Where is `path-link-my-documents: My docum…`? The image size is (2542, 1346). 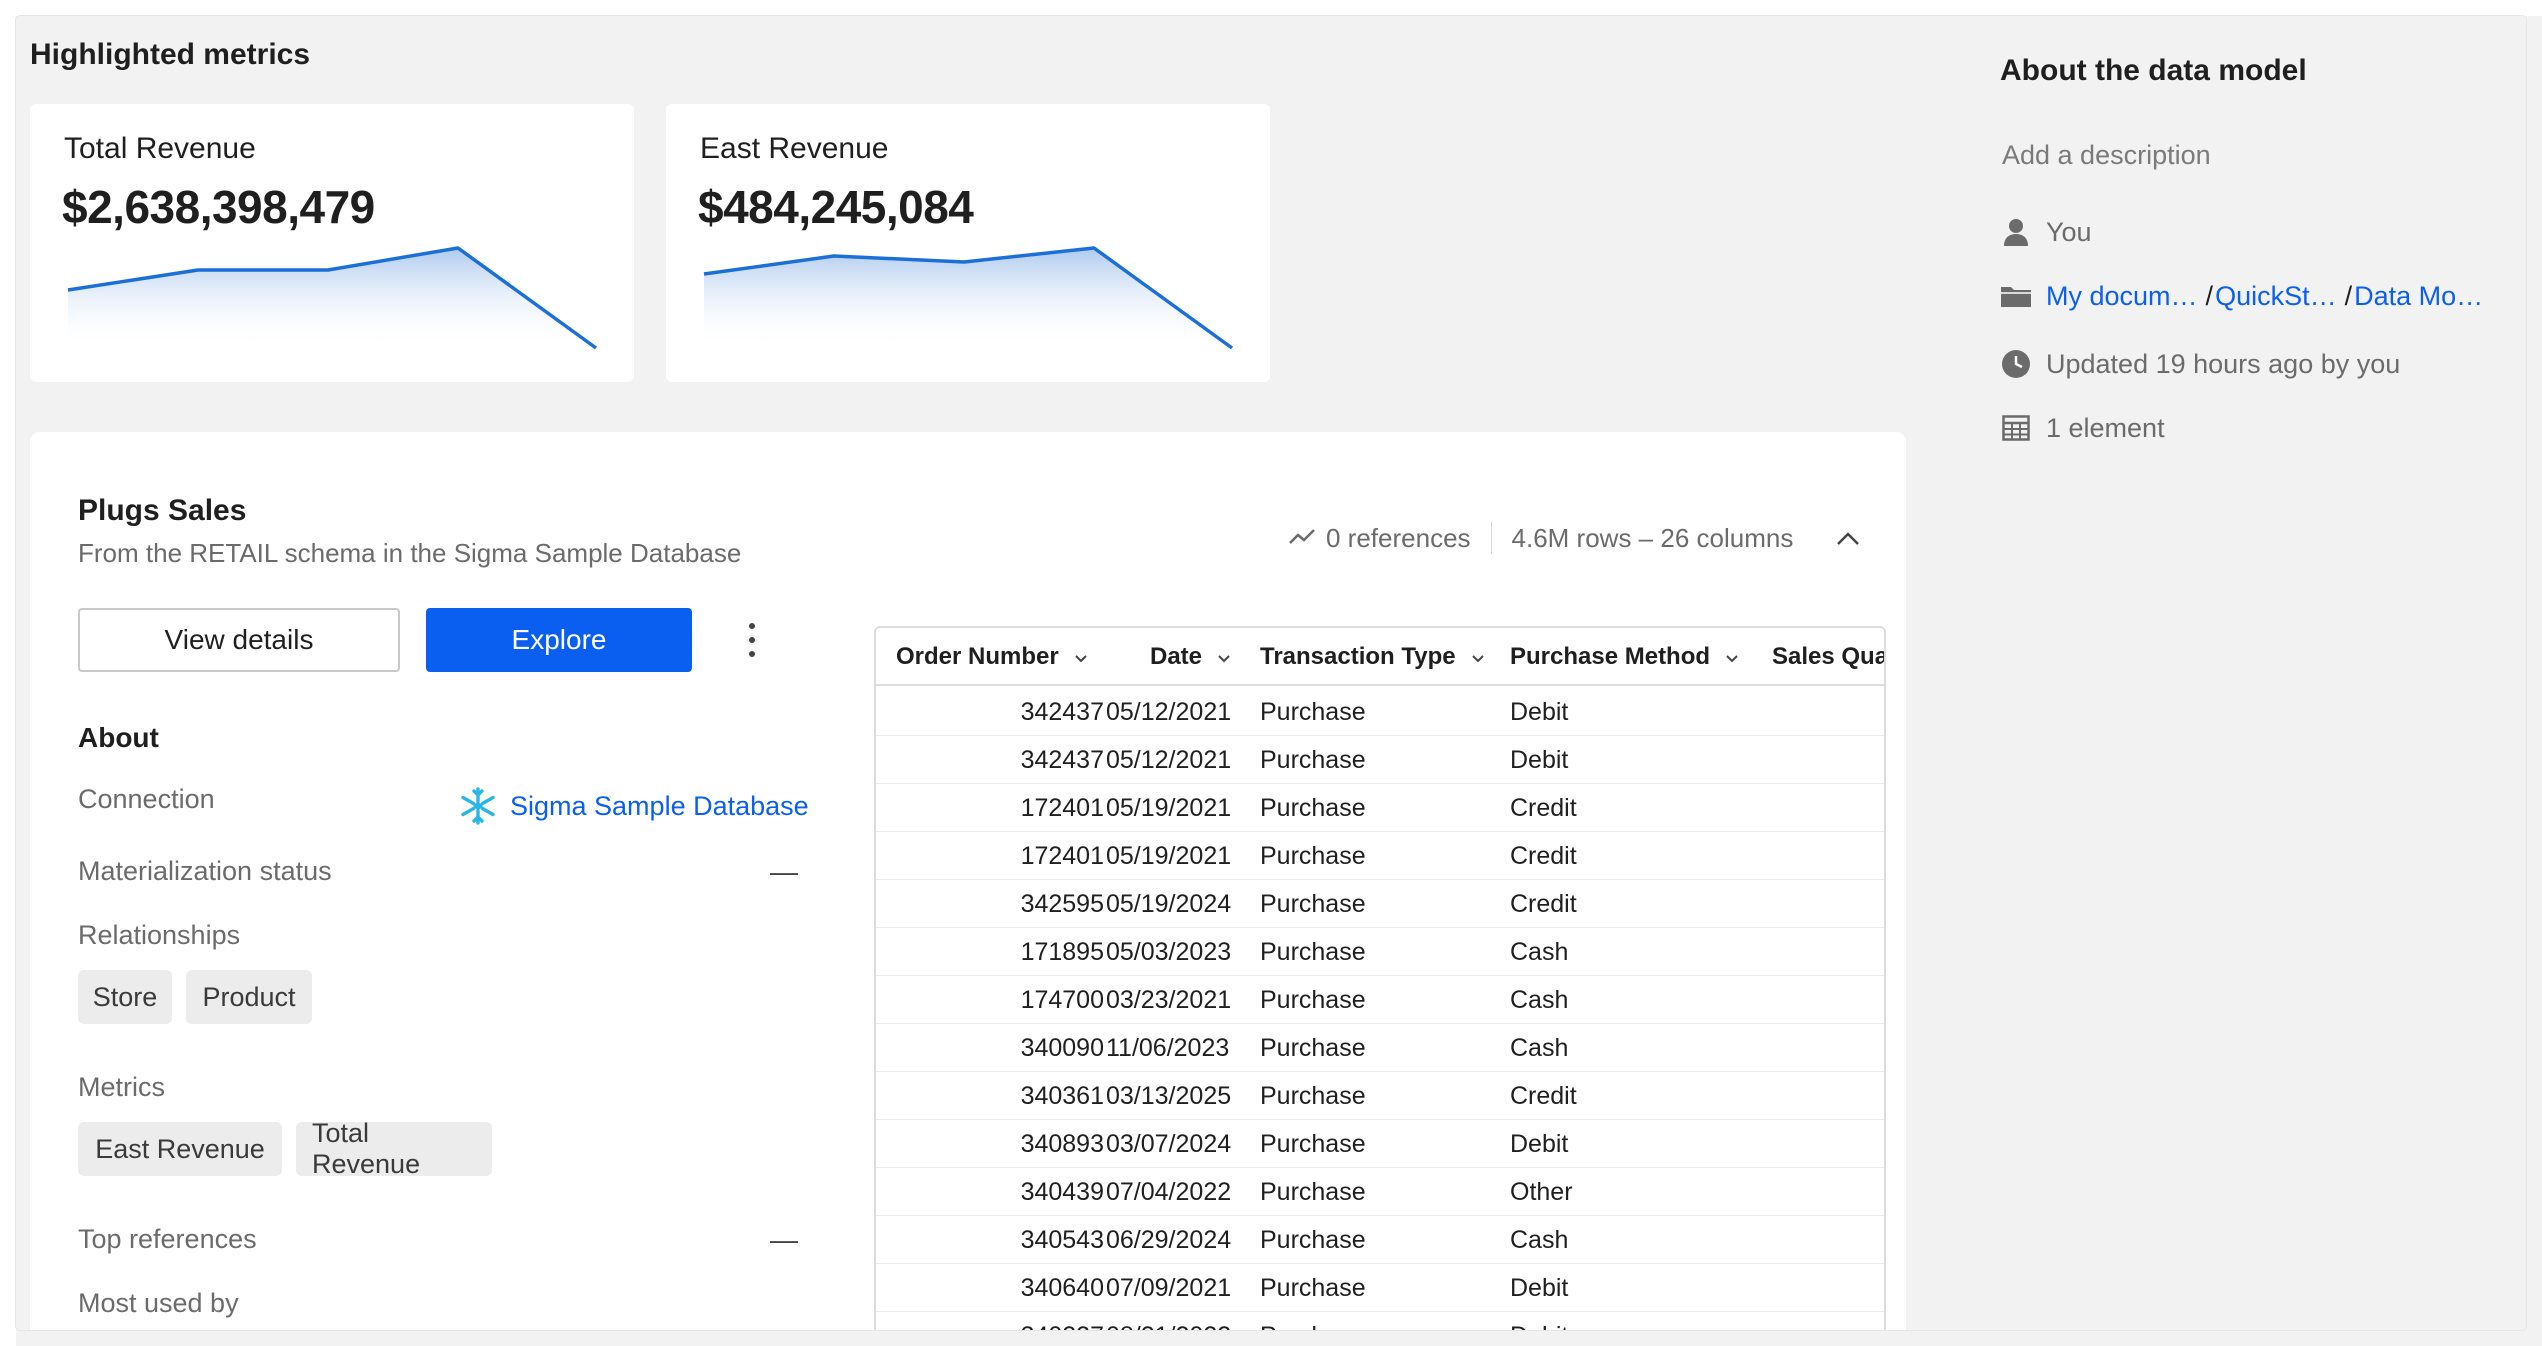 path-link-my-documents: My docum… is located at coordinates (2122, 296).